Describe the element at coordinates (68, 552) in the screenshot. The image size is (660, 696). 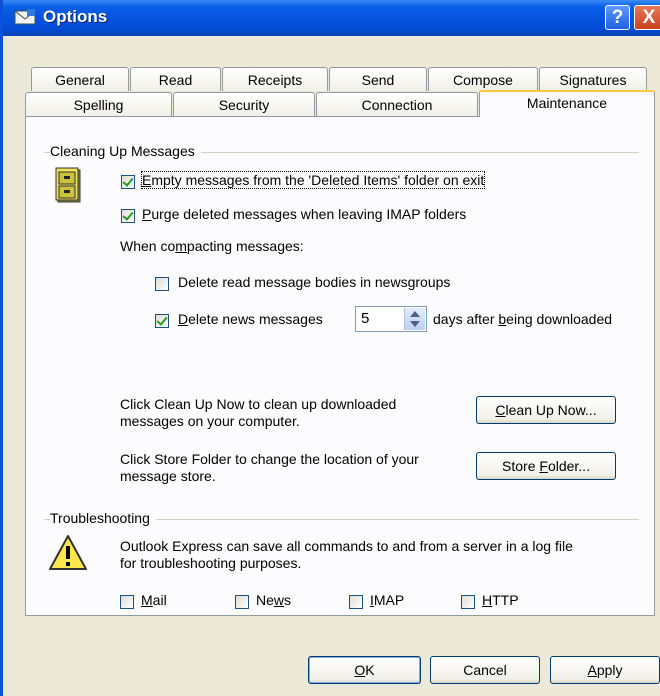
I see `warning-icon` at that location.